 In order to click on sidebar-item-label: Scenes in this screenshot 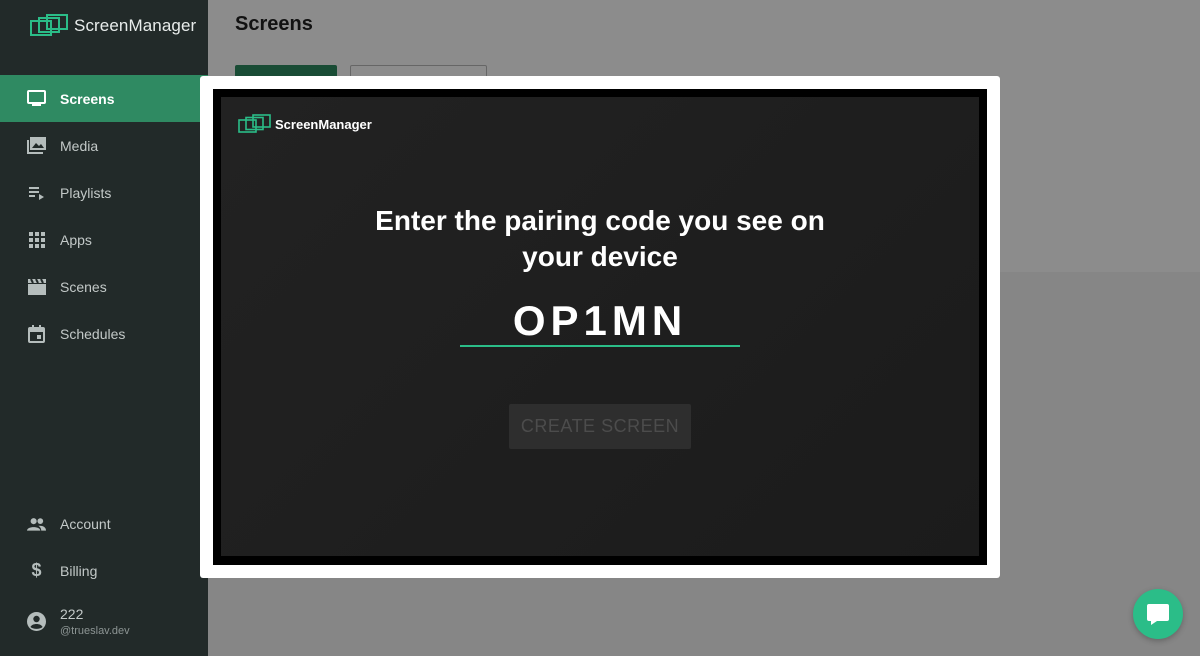, I will do `click(83, 286)`.